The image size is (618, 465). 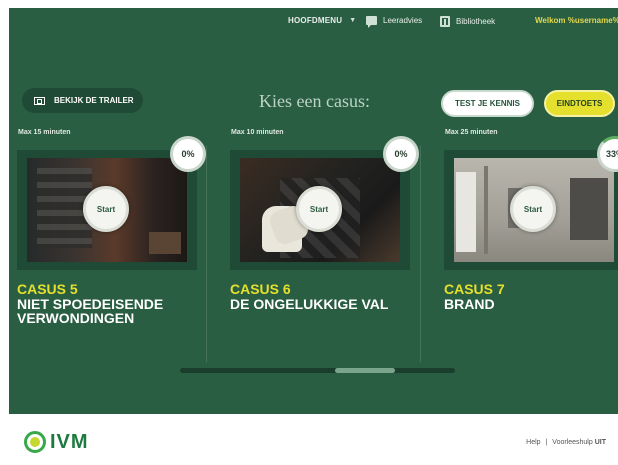 I want to click on thumb-door, so click(x=466, y=212).